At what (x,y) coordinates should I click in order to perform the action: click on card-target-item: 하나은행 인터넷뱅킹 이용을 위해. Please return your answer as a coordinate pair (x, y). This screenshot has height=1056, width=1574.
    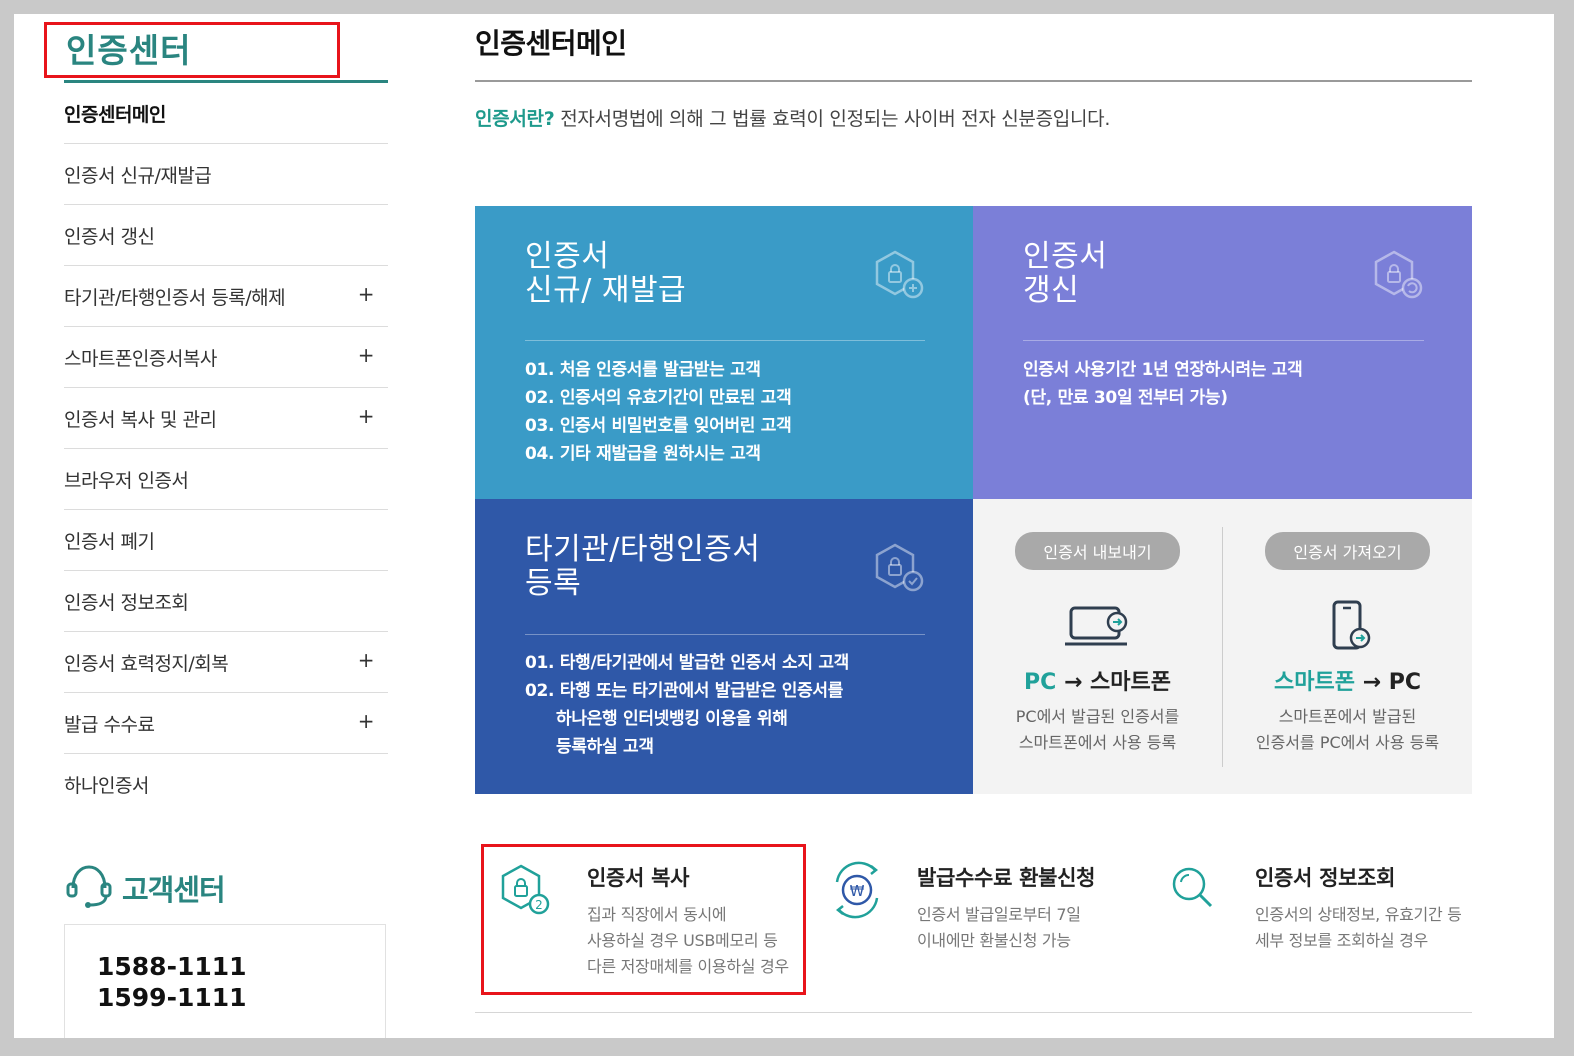
    Looking at the image, I should click on (687, 719).